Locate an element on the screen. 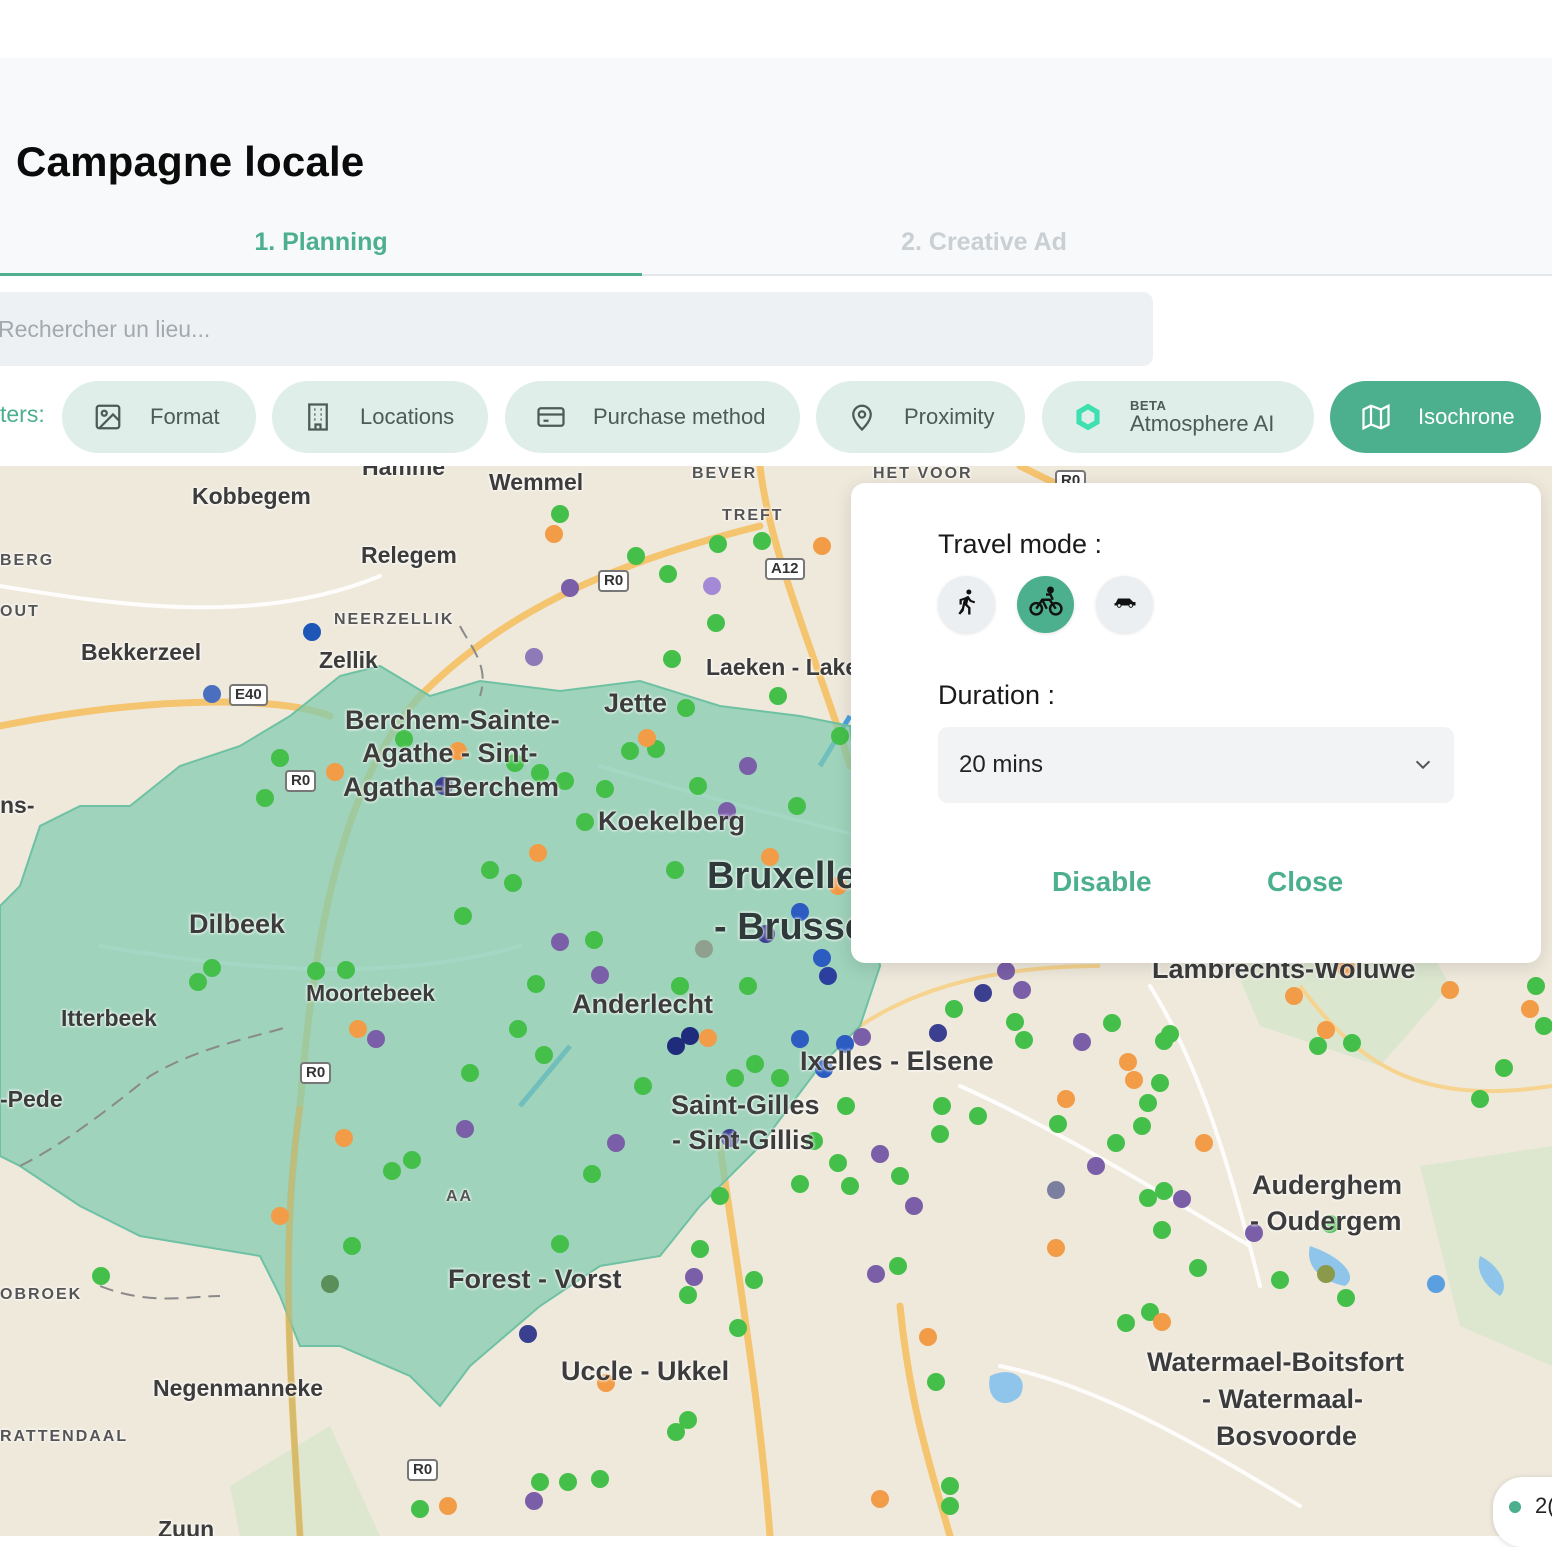  map-label: Bosvoorde is located at coordinates (1287, 1436).